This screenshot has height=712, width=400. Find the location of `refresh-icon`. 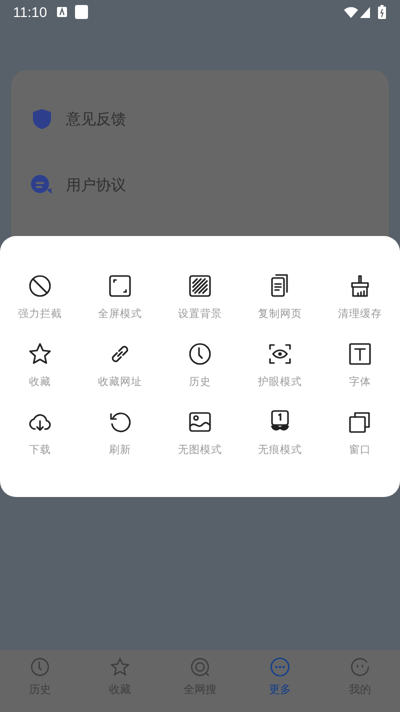

refresh-icon is located at coordinates (120, 422).